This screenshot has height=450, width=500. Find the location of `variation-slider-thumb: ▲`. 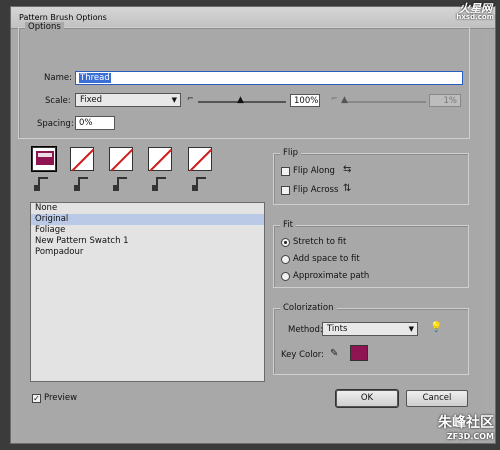

variation-slider-thumb: ▲ is located at coordinates (344, 100).